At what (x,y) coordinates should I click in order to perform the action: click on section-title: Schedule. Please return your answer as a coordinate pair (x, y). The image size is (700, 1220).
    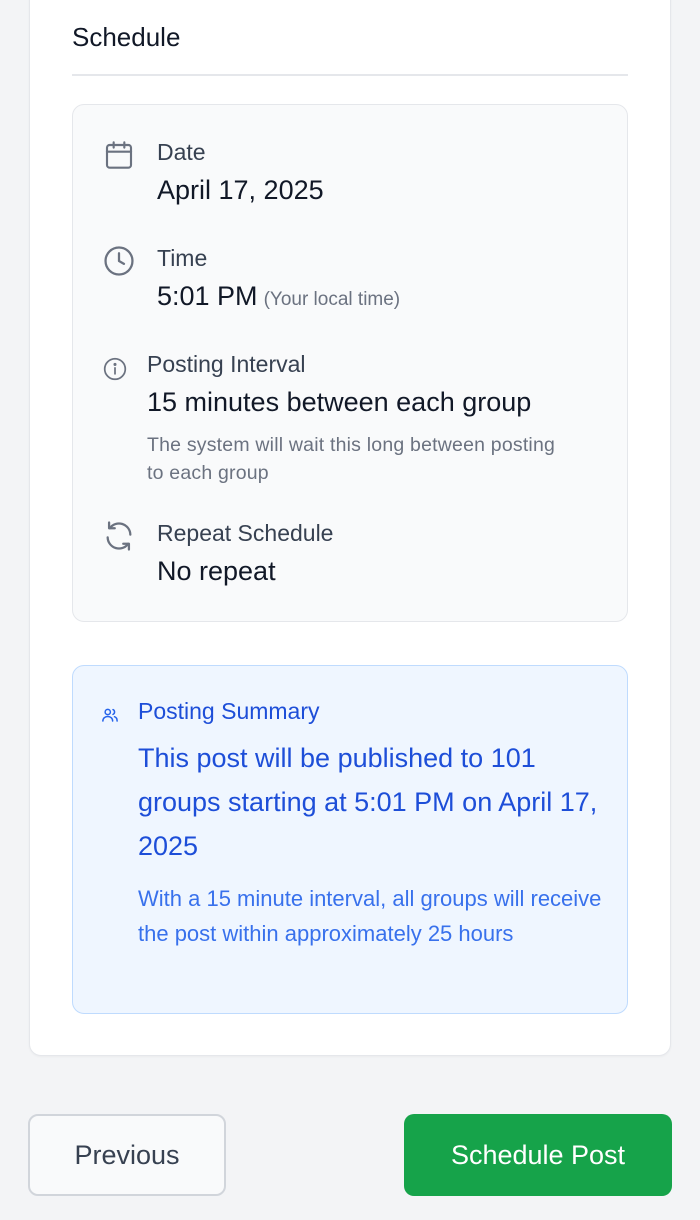
    Looking at the image, I should click on (126, 37).